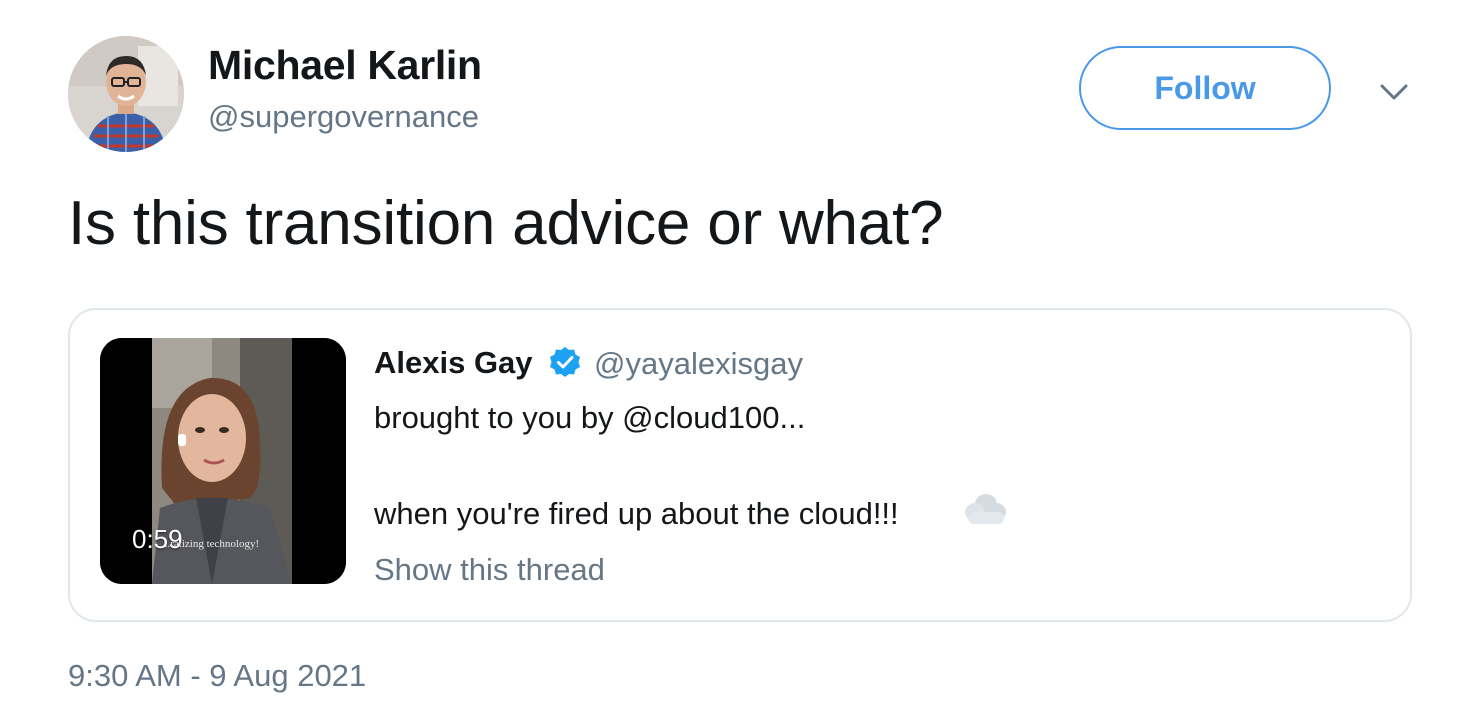 This screenshot has width=1478, height=722. Describe the element at coordinates (211, 544) in the screenshot. I see `video-caption: ...ratizing technology!` at that location.